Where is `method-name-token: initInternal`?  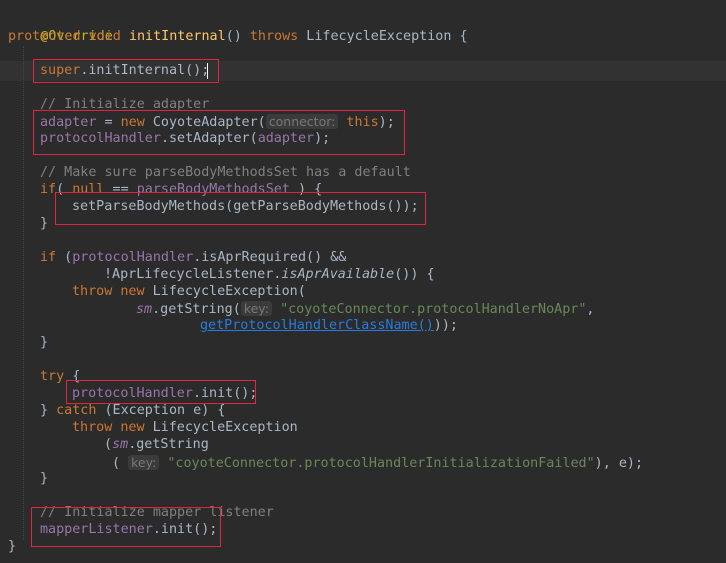 method-name-token: initInternal is located at coordinates (177, 36).